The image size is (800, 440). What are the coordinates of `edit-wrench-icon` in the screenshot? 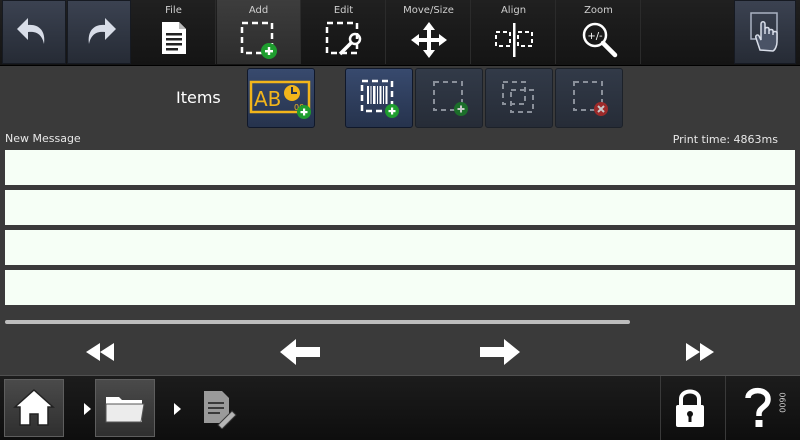 It's located at (343, 38).